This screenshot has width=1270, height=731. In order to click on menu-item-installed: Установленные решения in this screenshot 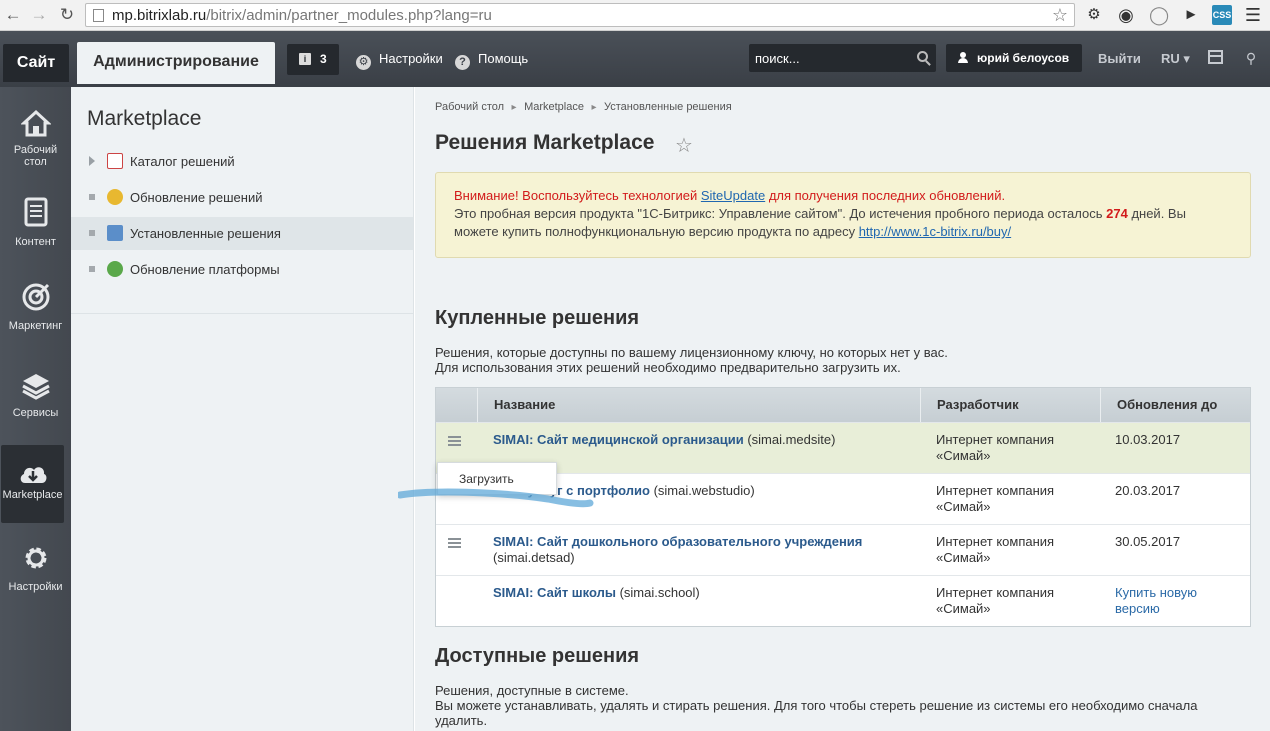, I will do `click(242, 233)`.